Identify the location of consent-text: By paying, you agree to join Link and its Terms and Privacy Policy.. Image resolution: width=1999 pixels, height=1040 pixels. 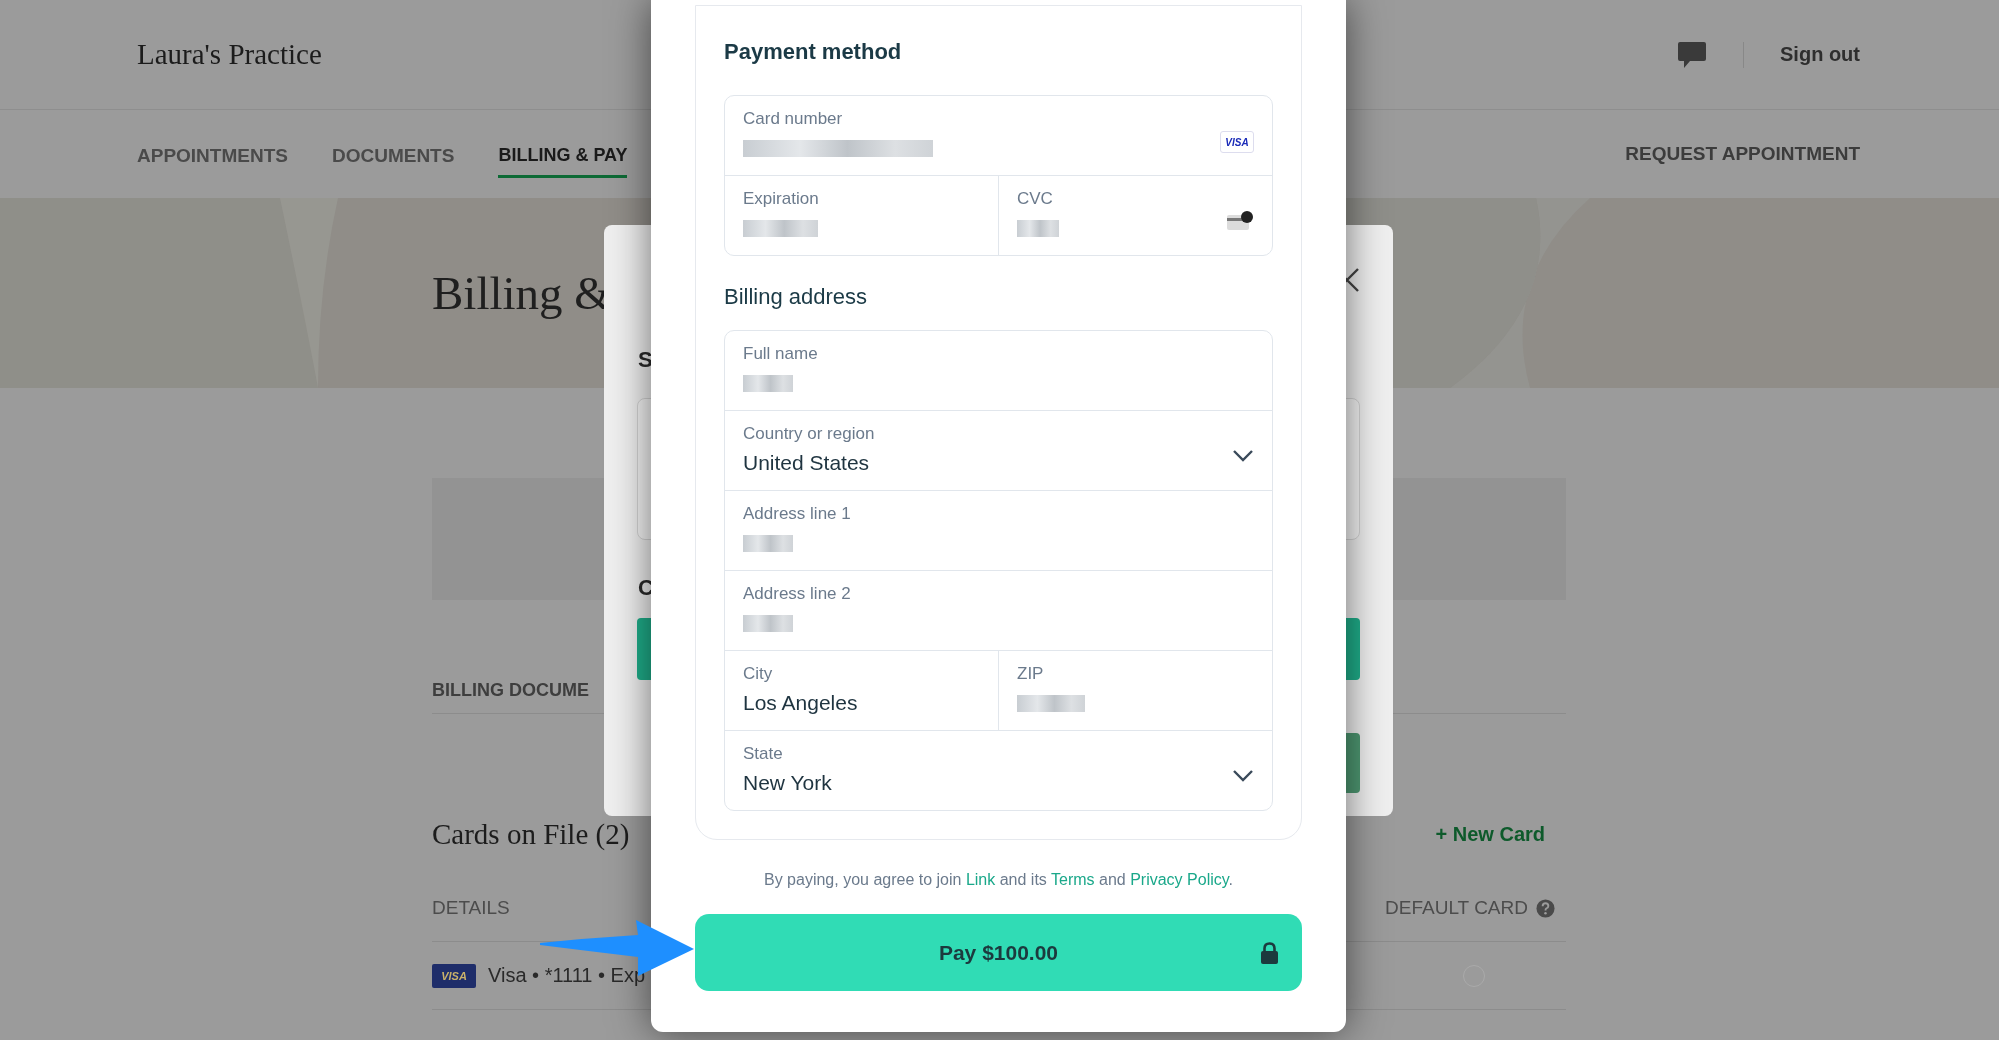
(998, 880).